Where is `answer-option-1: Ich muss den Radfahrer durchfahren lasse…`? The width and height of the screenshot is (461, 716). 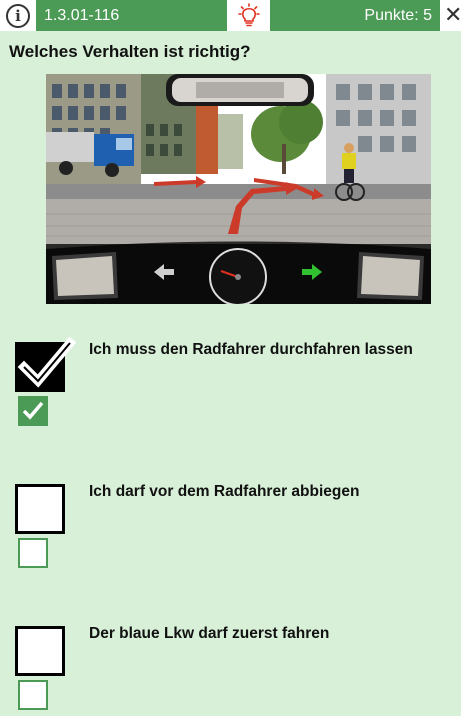
answer-option-1: Ich muss den Radfahrer durchfahren lasse… is located at coordinates (230, 387).